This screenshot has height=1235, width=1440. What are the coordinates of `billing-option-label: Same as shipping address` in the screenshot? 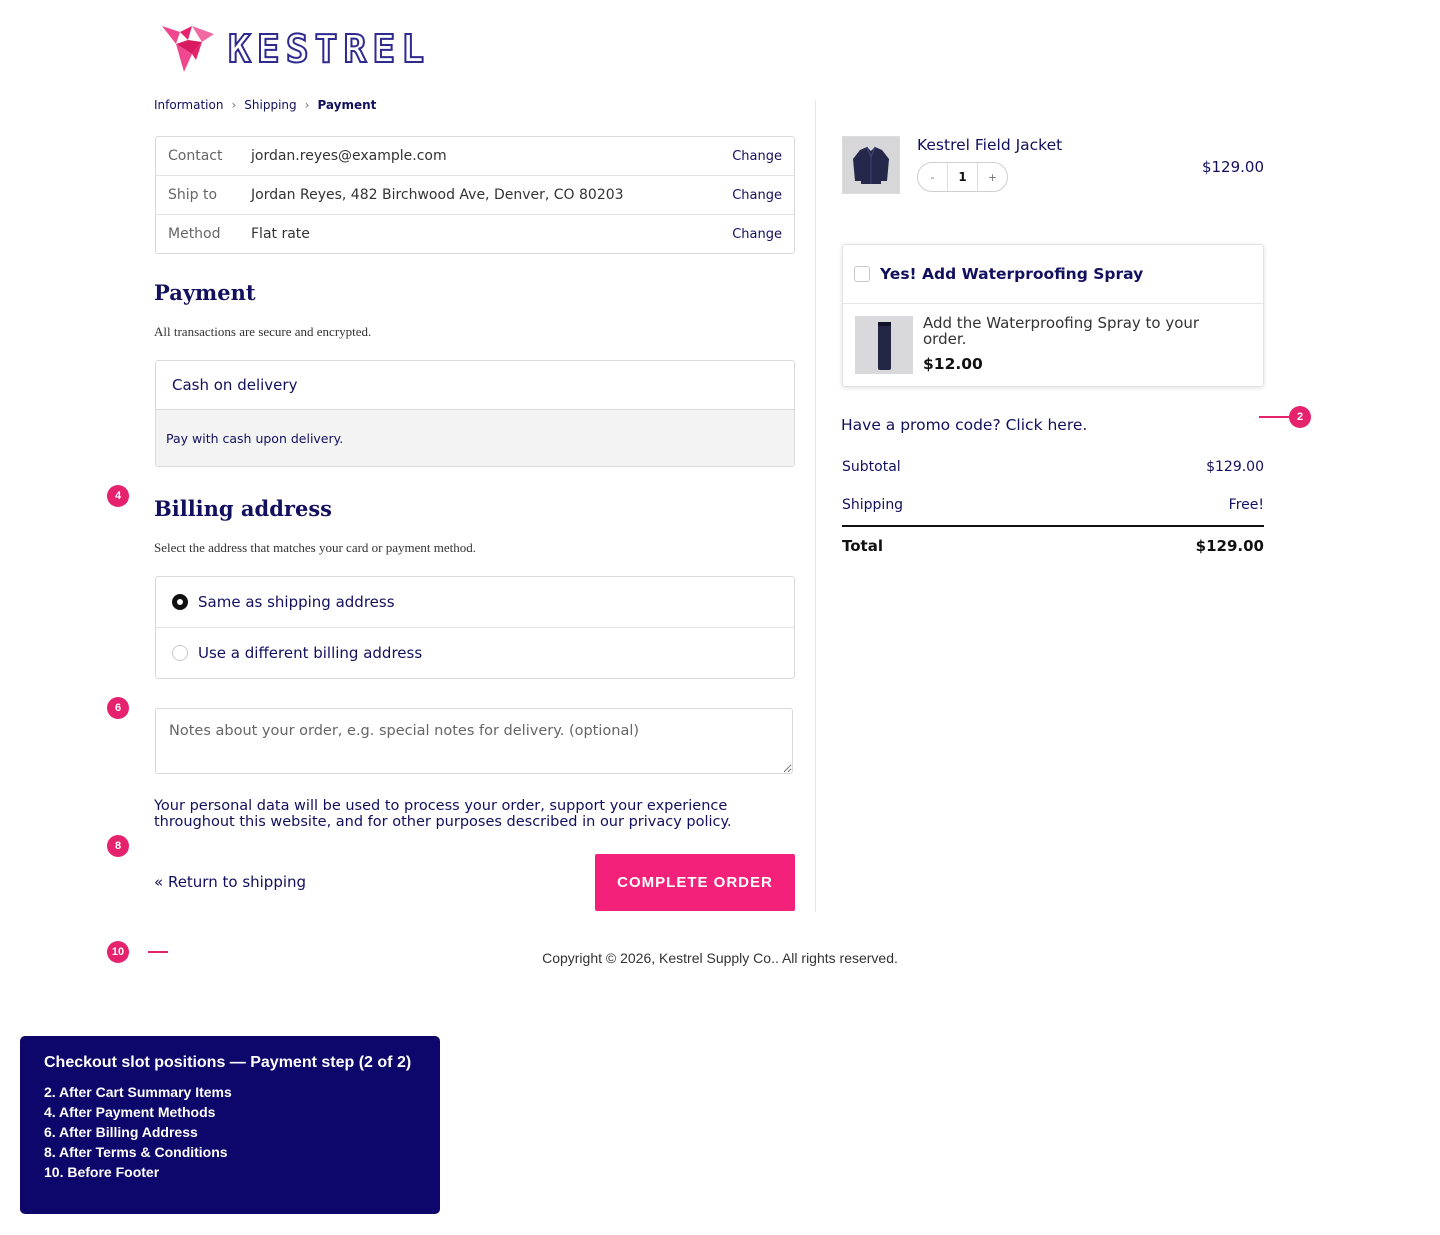 It's located at (296, 602).